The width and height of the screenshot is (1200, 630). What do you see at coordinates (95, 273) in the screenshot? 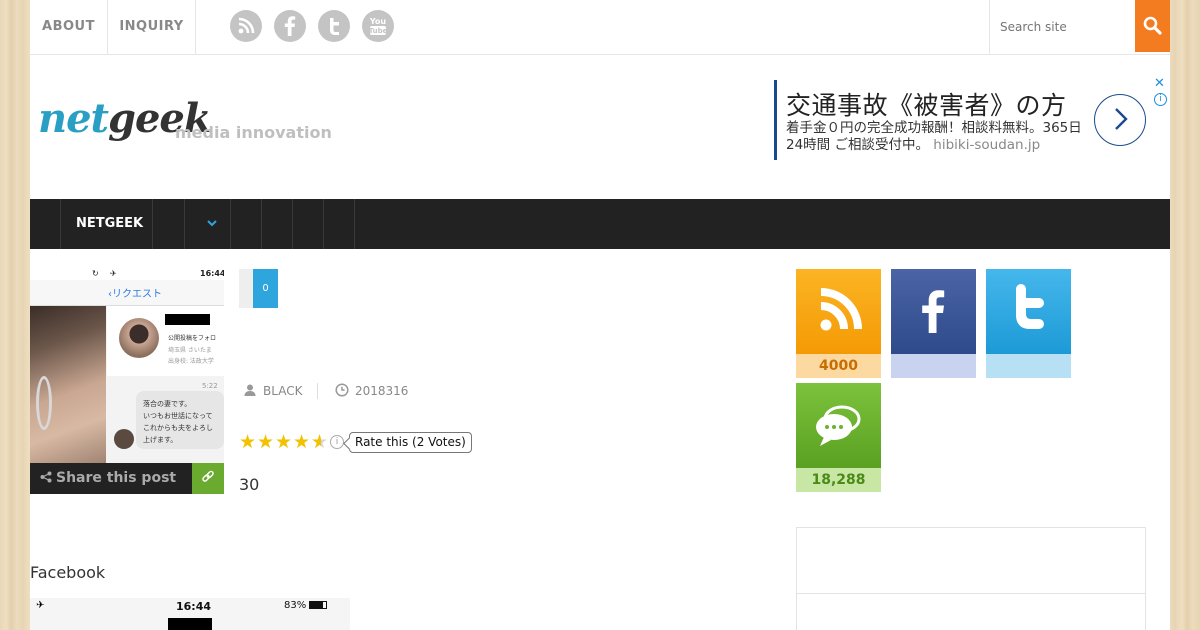
I see `refresh-icon: ↻` at bounding box center [95, 273].